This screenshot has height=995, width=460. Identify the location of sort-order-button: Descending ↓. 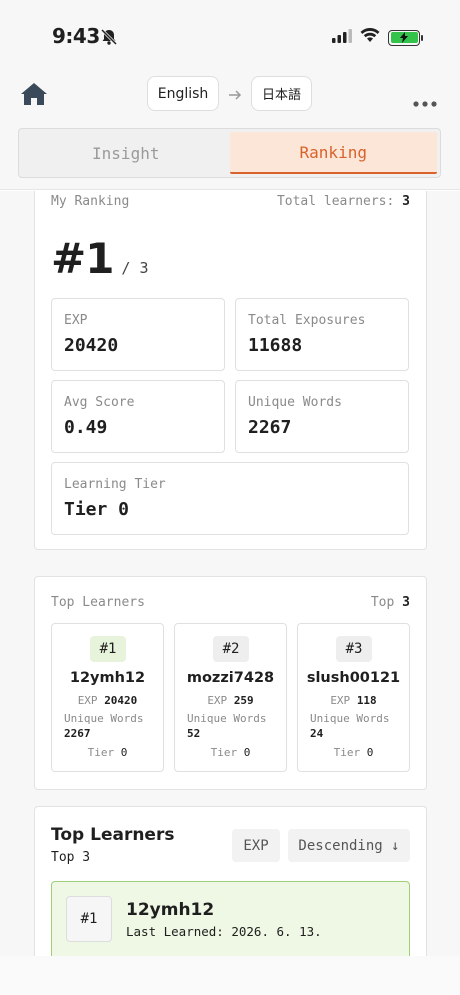
(349, 845).